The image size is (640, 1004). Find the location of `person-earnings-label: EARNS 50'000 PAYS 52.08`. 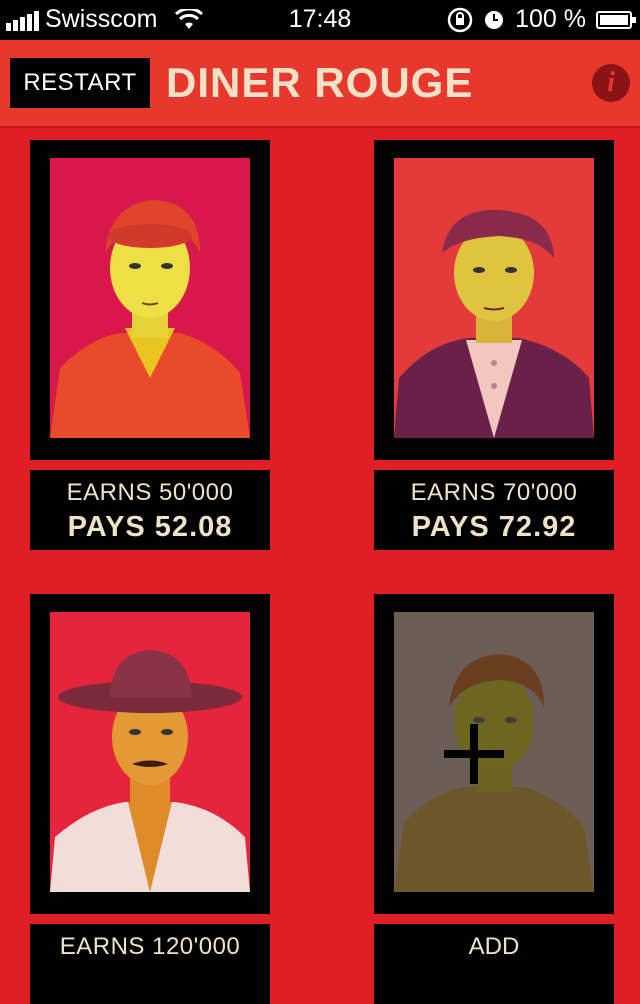

person-earnings-label: EARNS 50'000 PAYS 52.08 is located at coordinates (150, 510).